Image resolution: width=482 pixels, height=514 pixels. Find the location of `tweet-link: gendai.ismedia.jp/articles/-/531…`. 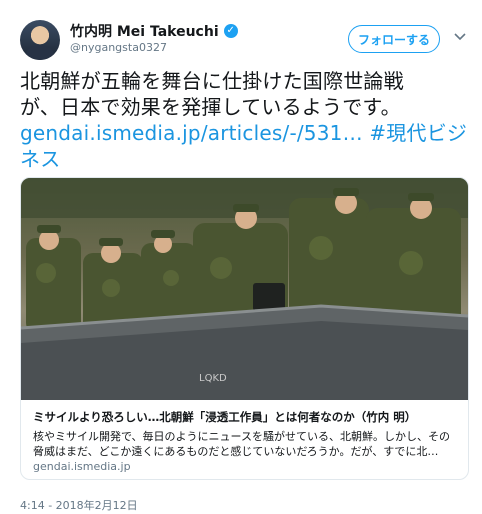

tweet-link: gendai.ismedia.jp/articles/-/531… is located at coordinates (191, 133).